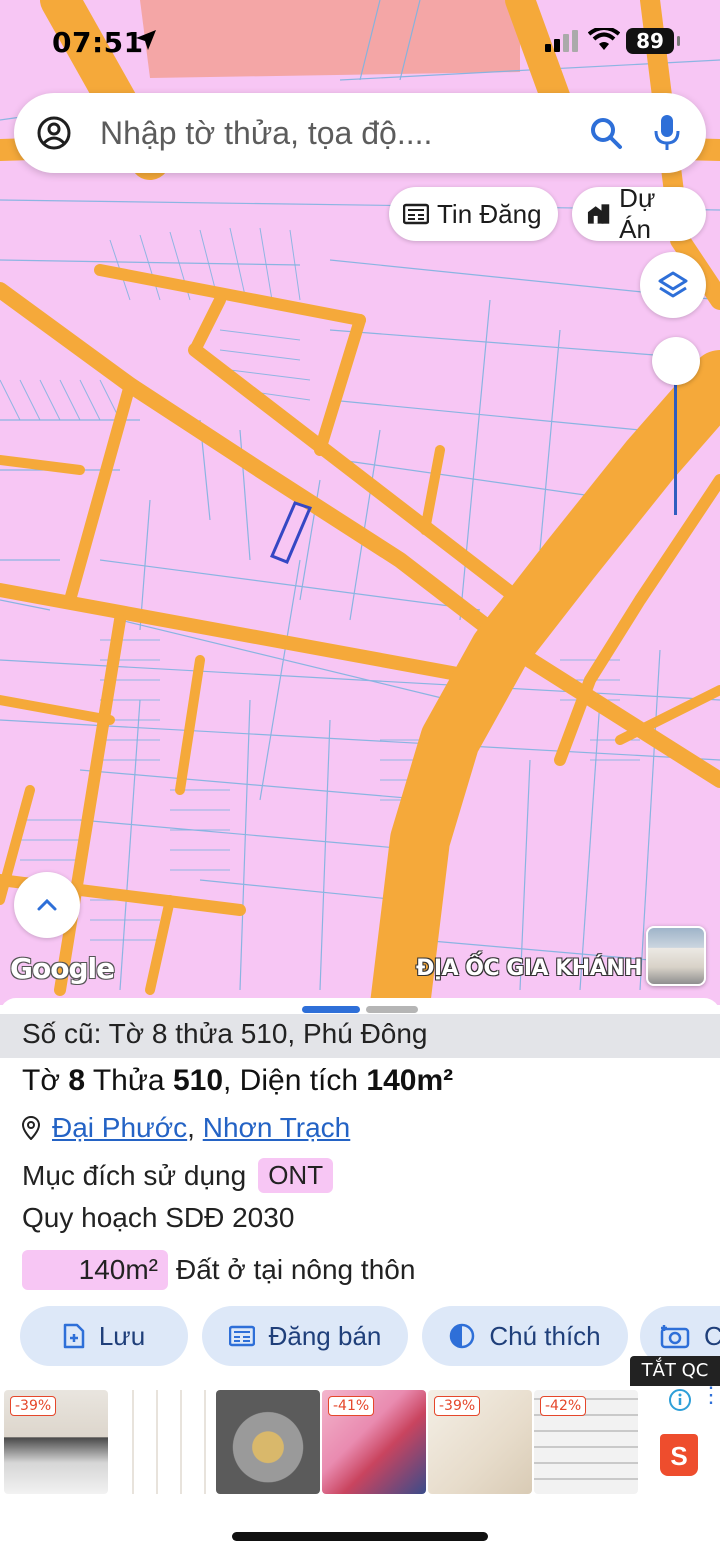  What do you see at coordinates (95, 1270) in the screenshot?
I see `zoning-area-swatch: 140m²` at bounding box center [95, 1270].